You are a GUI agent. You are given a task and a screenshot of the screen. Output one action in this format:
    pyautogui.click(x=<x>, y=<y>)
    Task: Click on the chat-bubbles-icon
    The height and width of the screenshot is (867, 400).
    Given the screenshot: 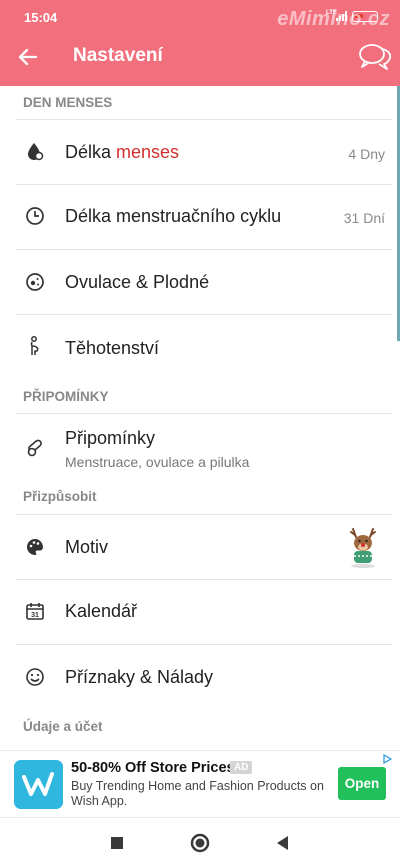 What is the action you would take?
    pyautogui.click(x=375, y=57)
    